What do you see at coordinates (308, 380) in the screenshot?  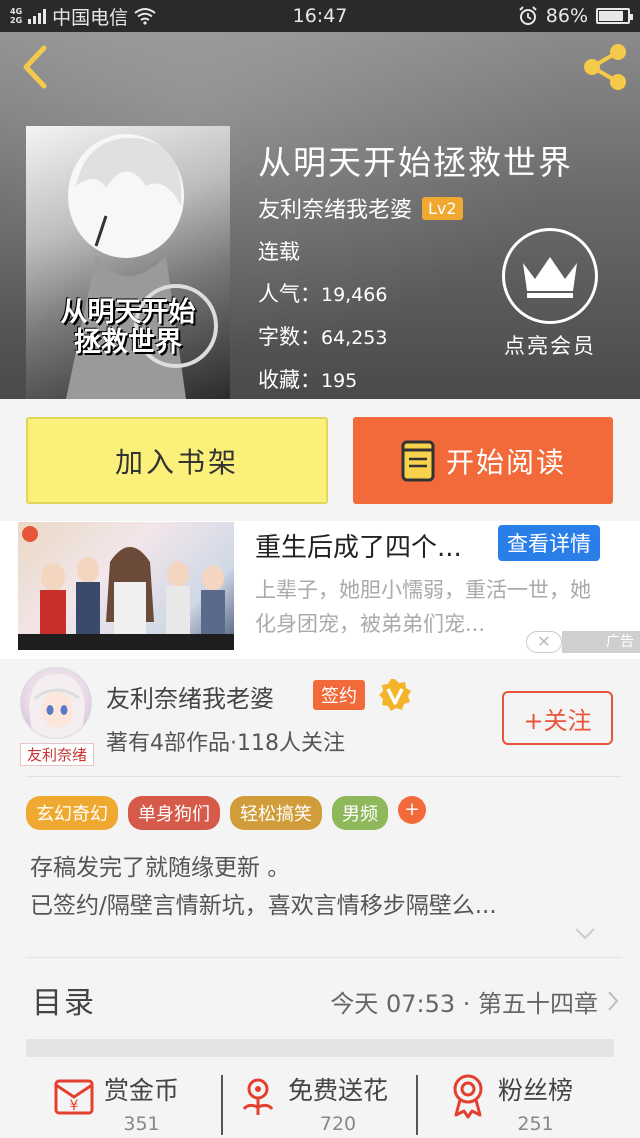 I see `favorites-row: 收藏：195` at bounding box center [308, 380].